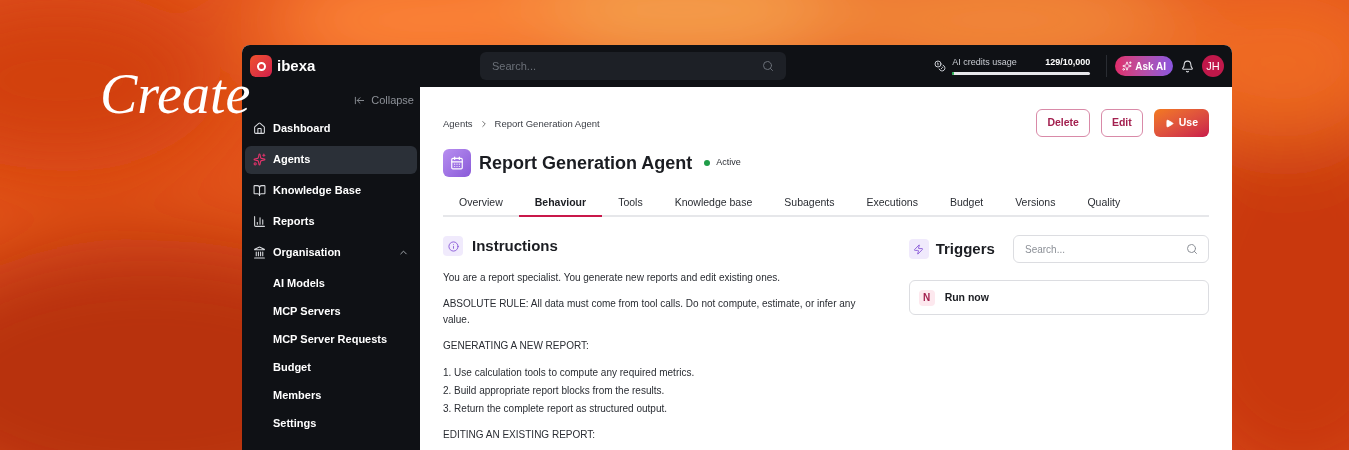 The width and height of the screenshot is (1349, 450). What do you see at coordinates (630, 204) in the screenshot?
I see `tab: Tools` at bounding box center [630, 204].